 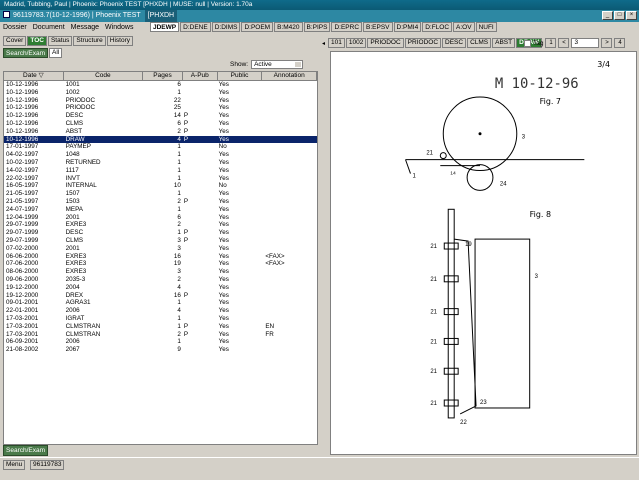 I want to click on menu-document: Document, so click(x=49, y=27).